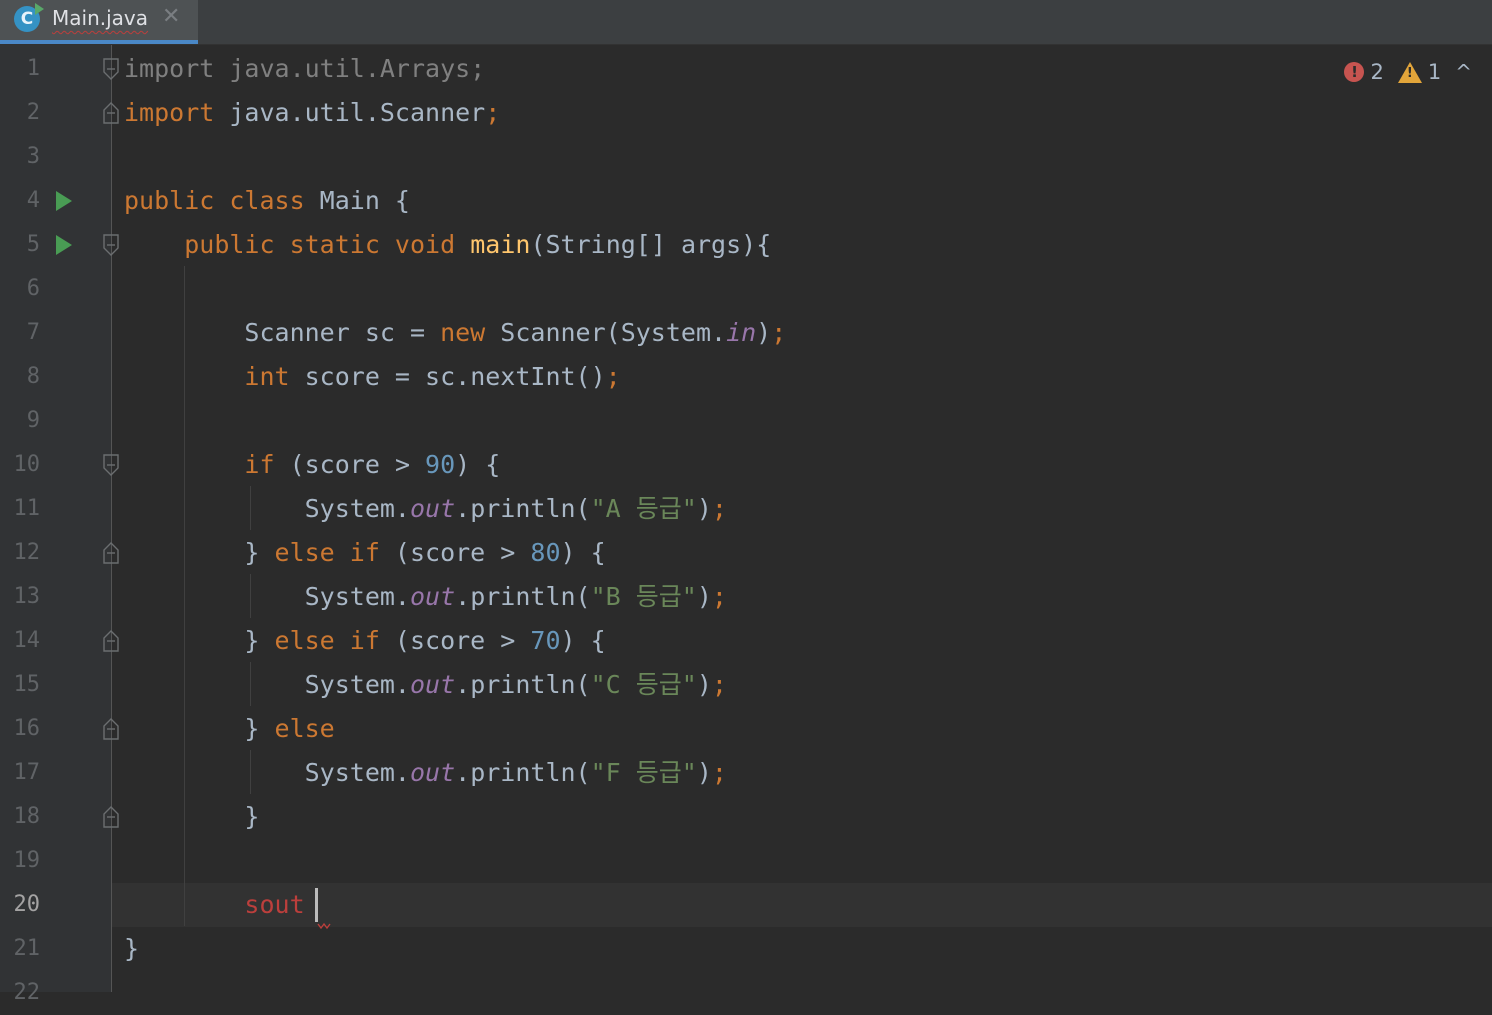 The image size is (1492, 1015). I want to click on gutter-divider, so click(111, 518).